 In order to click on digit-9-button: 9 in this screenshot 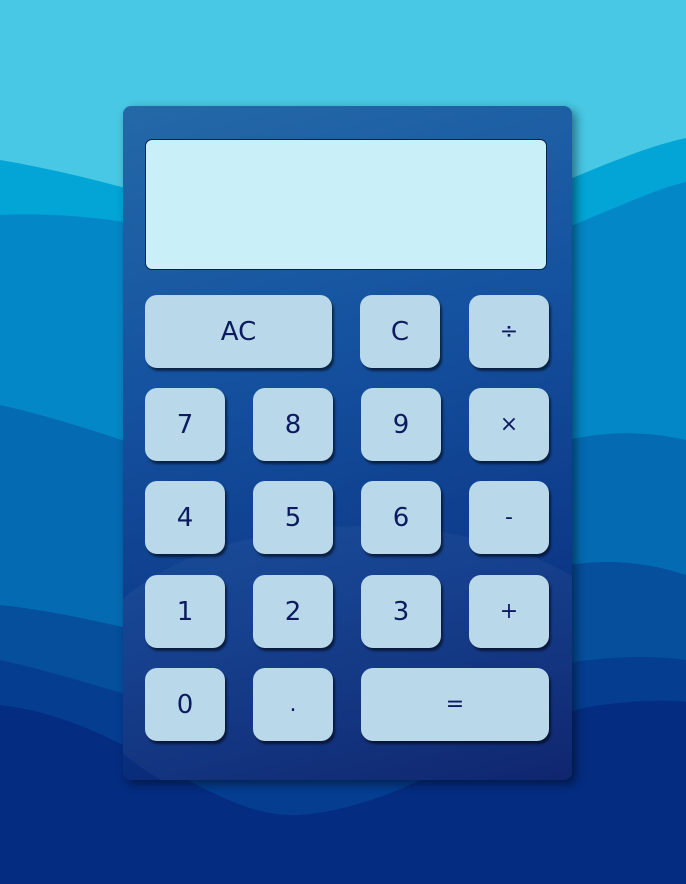, I will do `click(401, 424)`.